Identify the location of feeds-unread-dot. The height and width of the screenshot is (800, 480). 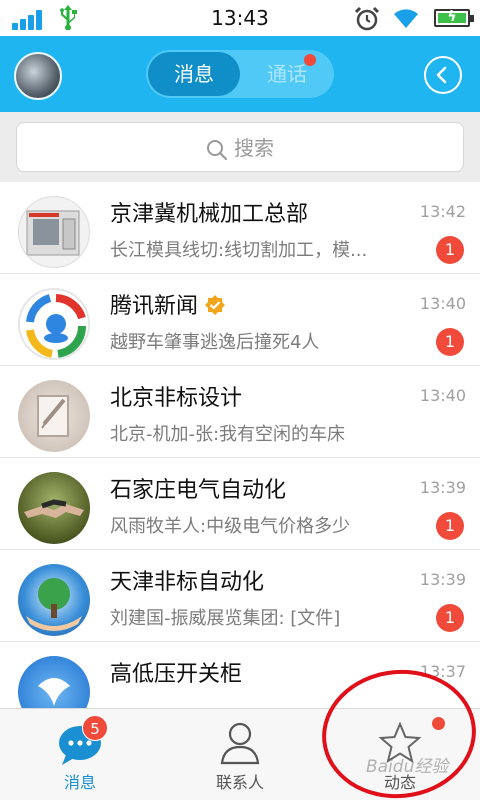
(438, 723).